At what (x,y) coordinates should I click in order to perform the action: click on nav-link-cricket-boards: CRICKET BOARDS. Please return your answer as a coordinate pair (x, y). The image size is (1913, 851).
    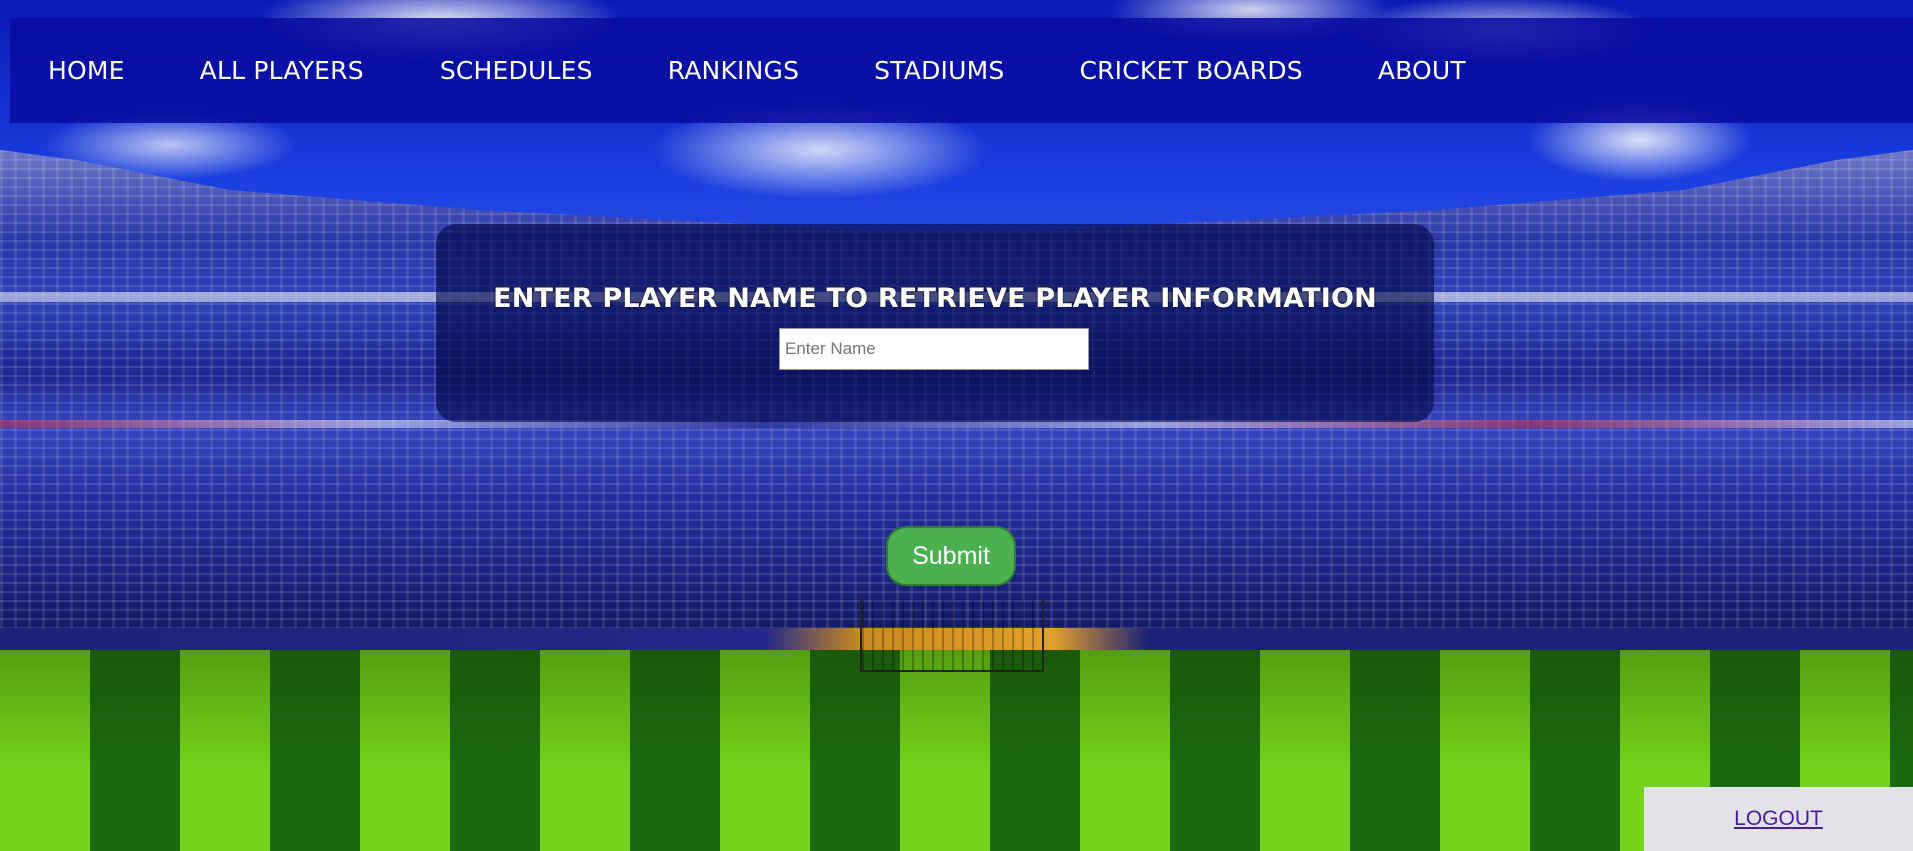
    Looking at the image, I should click on (1190, 70).